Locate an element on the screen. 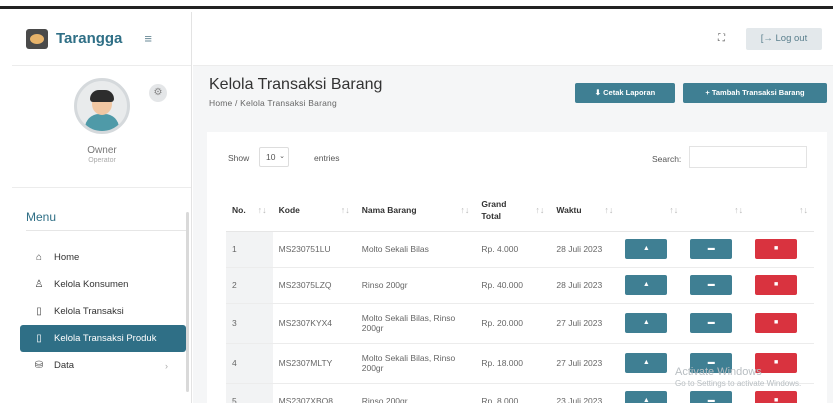  chevron-down-icon: ⌄ is located at coordinates (282, 156).